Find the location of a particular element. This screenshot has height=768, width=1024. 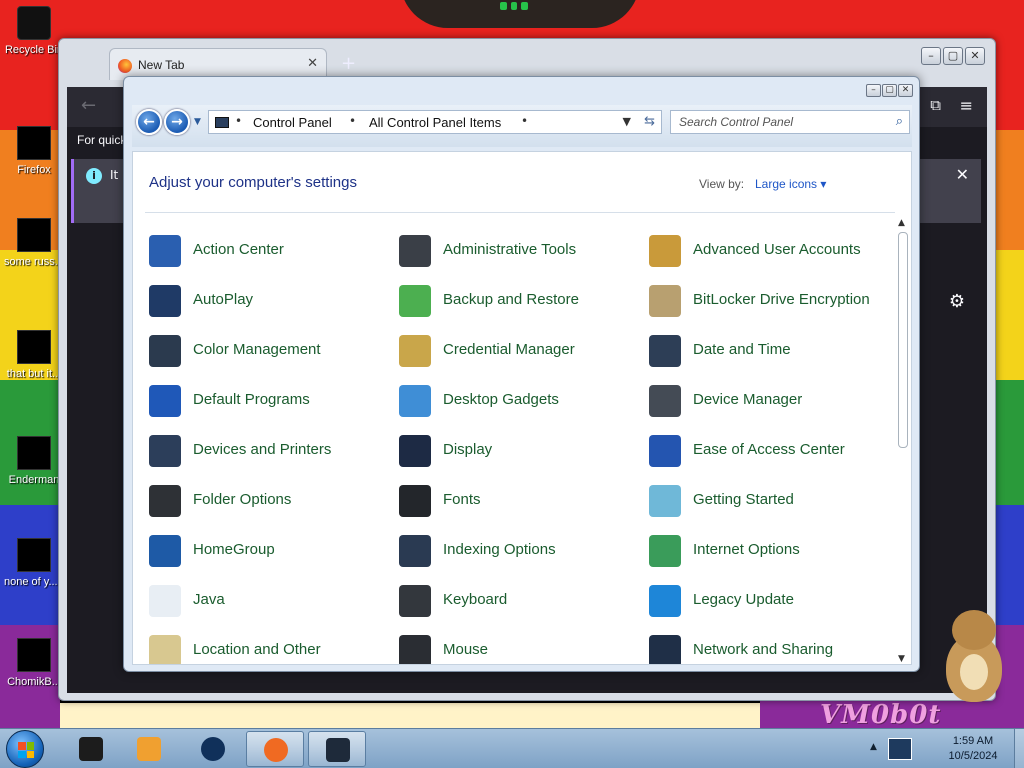

scroll-thumb is located at coordinates (903, 340).